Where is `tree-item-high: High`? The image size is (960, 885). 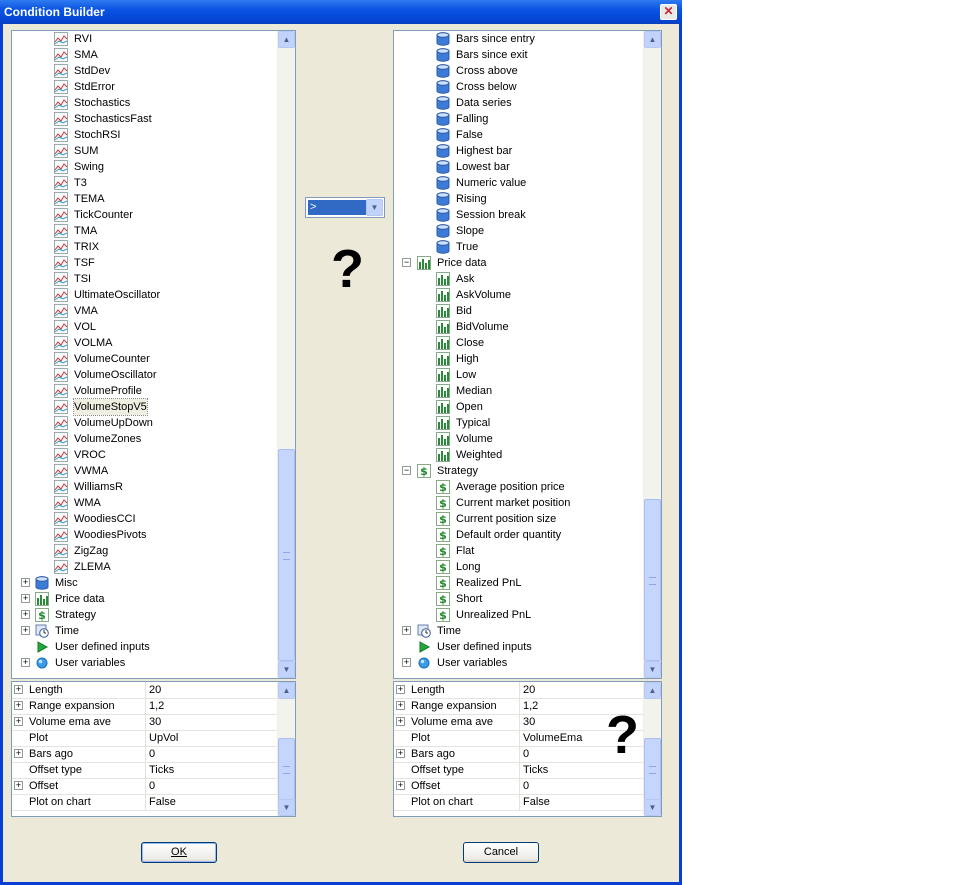 tree-item-high: High is located at coordinates (519, 359).